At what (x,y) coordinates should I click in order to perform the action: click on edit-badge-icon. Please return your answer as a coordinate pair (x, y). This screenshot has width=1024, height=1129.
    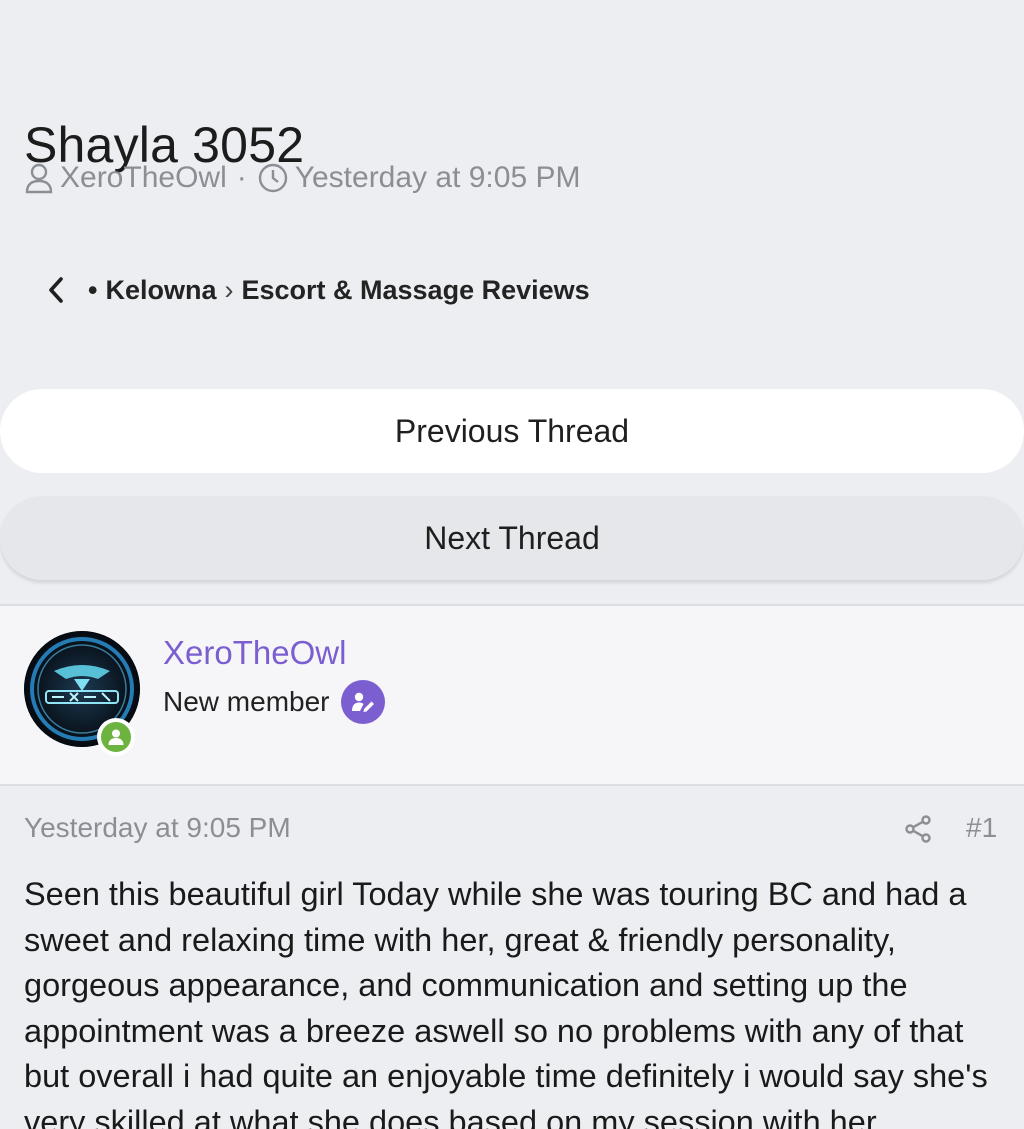
    Looking at the image, I should click on (363, 702).